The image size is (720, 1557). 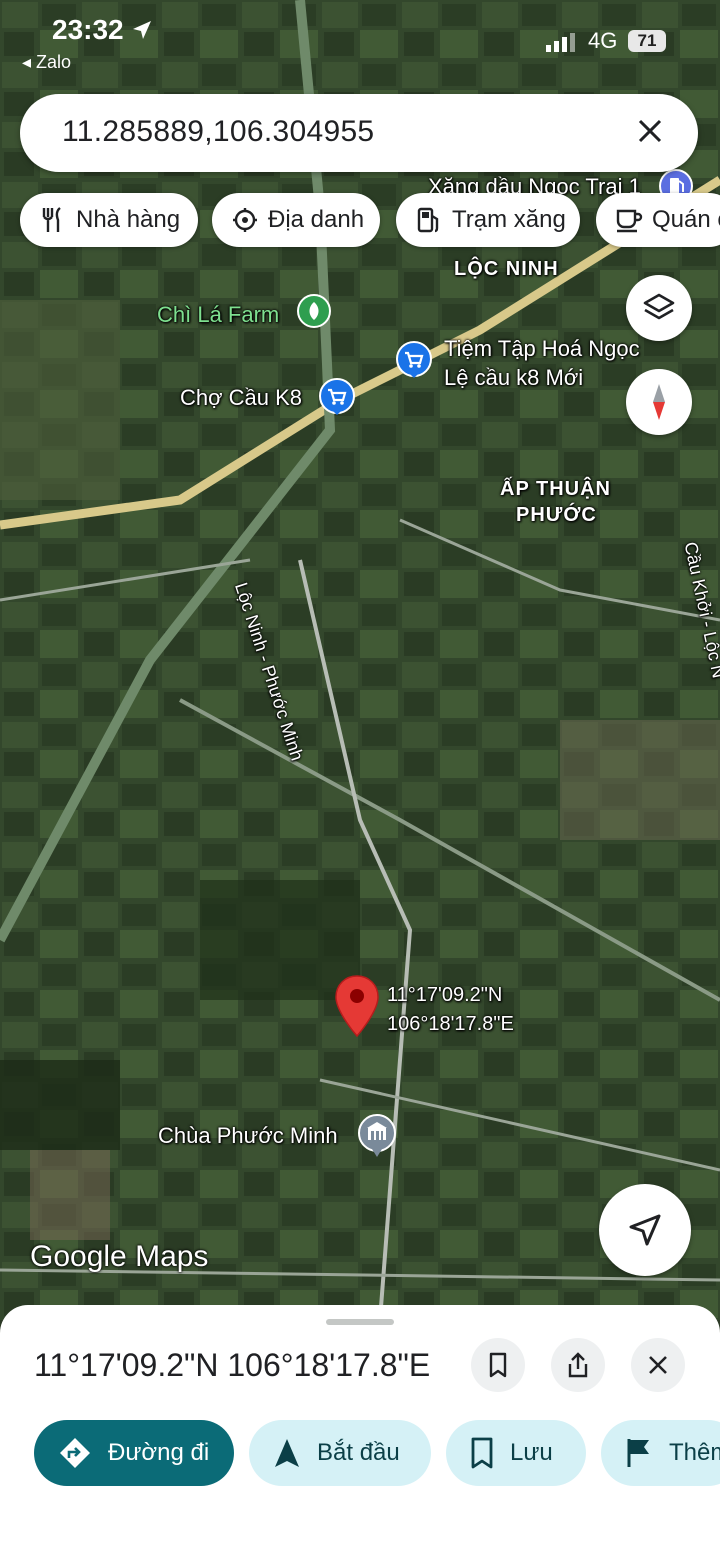 I want to click on chip-label: Quán c, so click(x=686, y=219).